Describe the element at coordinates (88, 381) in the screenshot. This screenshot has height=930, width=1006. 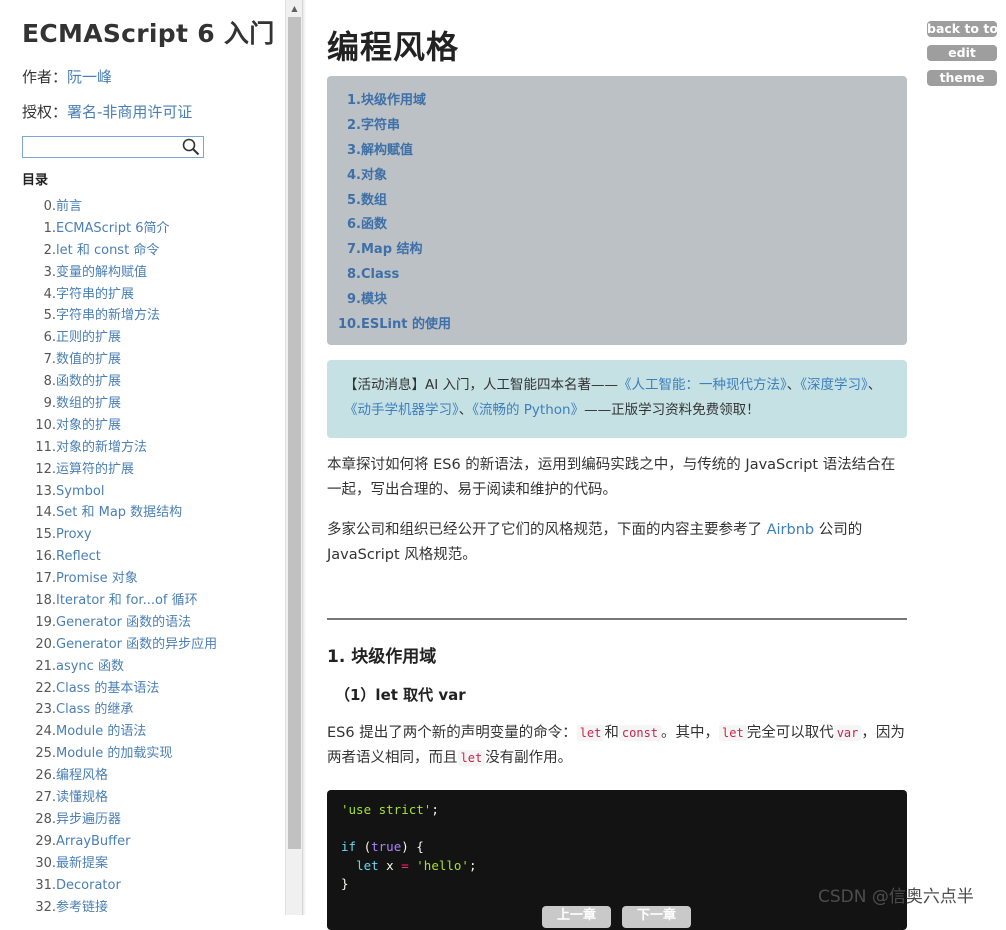
I see `chapter-link: 函数的扩展` at that location.